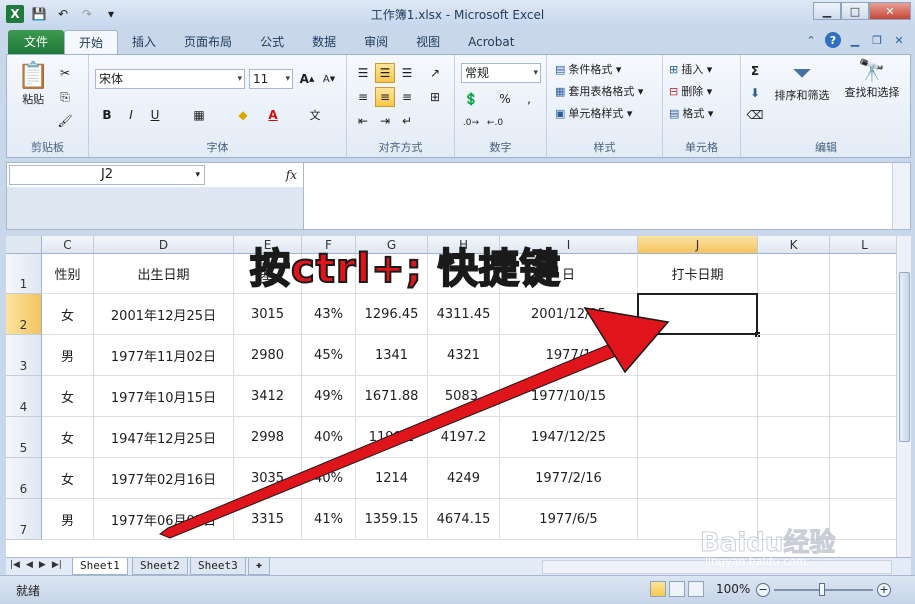 The image size is (915, 604). What do you see at coordinates (392, 478) in the screenshot?
I see `cell-g6: 1214` at bounding box center [392, 478].